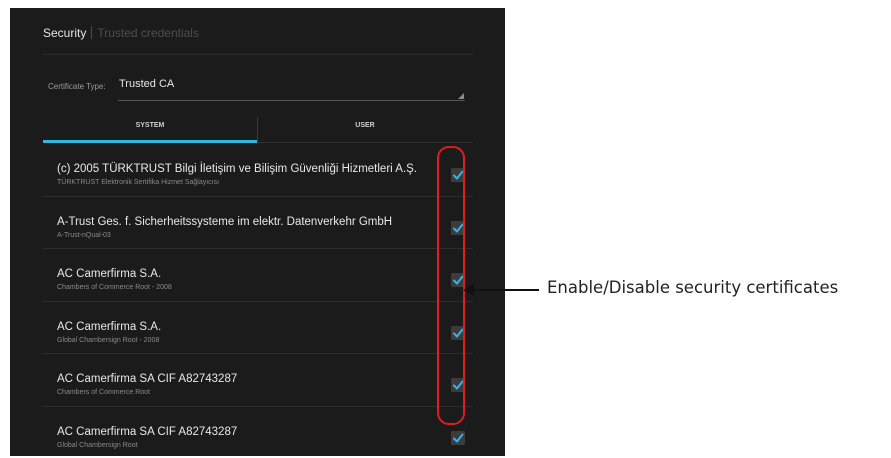  I want to click on certificate-subtitle: Chambers of Commerce Root - 2008, so click(114, 287).